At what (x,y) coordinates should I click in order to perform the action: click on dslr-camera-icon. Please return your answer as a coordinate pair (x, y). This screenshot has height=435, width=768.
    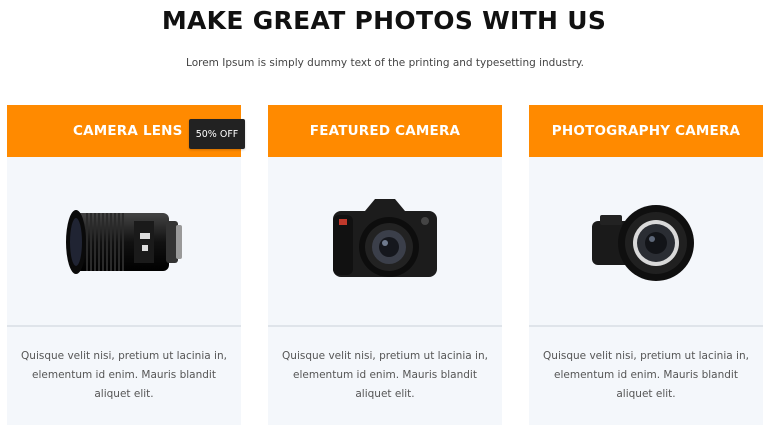
    Looking at the image, I should click on (385, 238).